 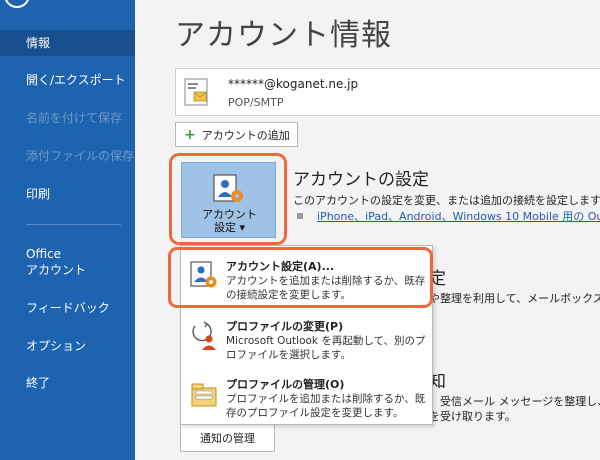 I want to click on account-type: POP/SMTP, so click(x=256, y=102).